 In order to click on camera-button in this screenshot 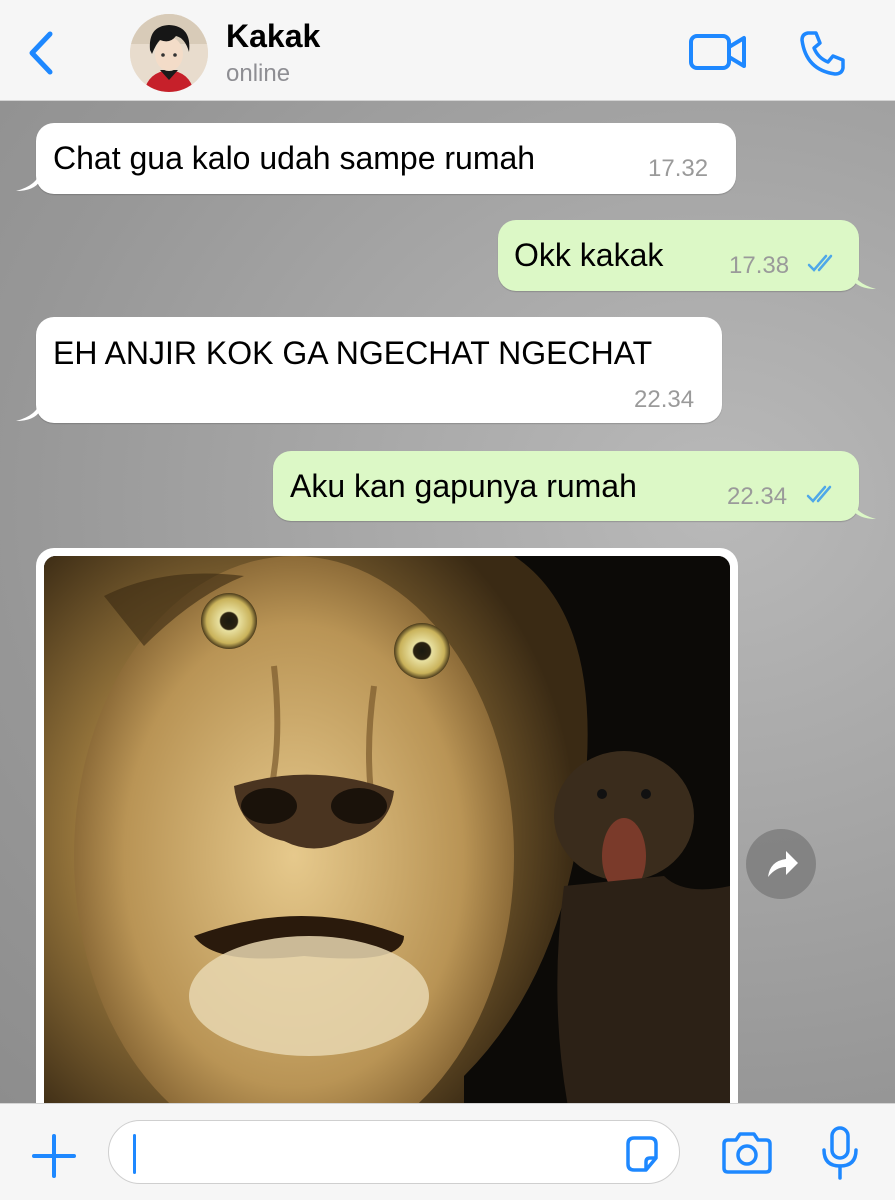, I will do `click(747, 1153)`.